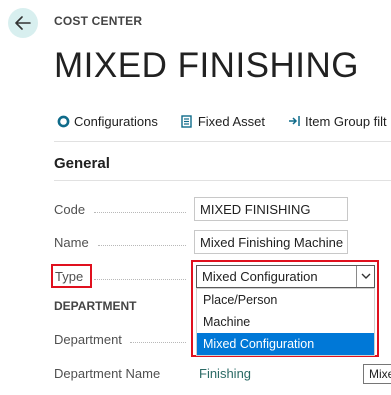  I want to click on configurations-action: Configurations, so click(107, 121).